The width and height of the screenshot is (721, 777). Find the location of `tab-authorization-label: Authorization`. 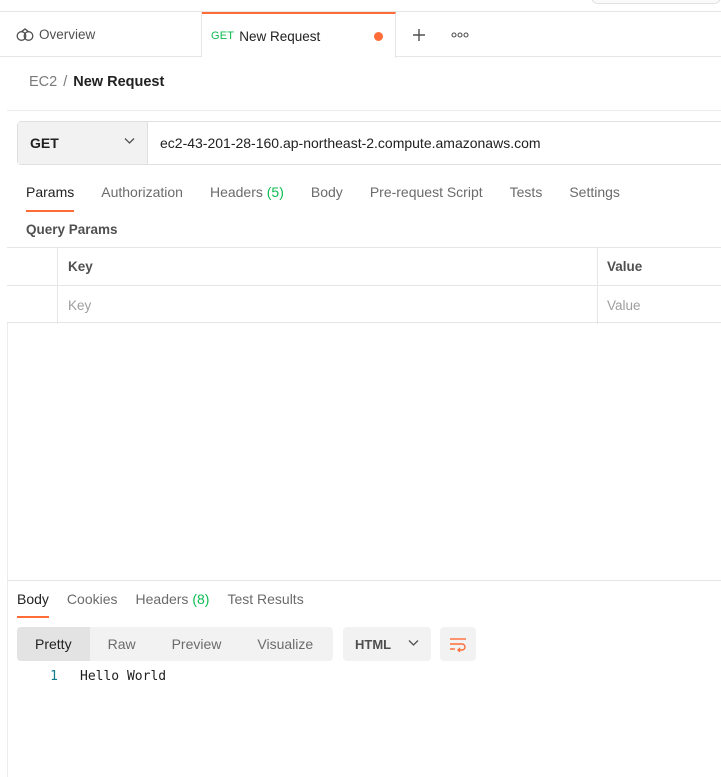

tab-authorization-label: Authorization is located at coordinates (142, 192).